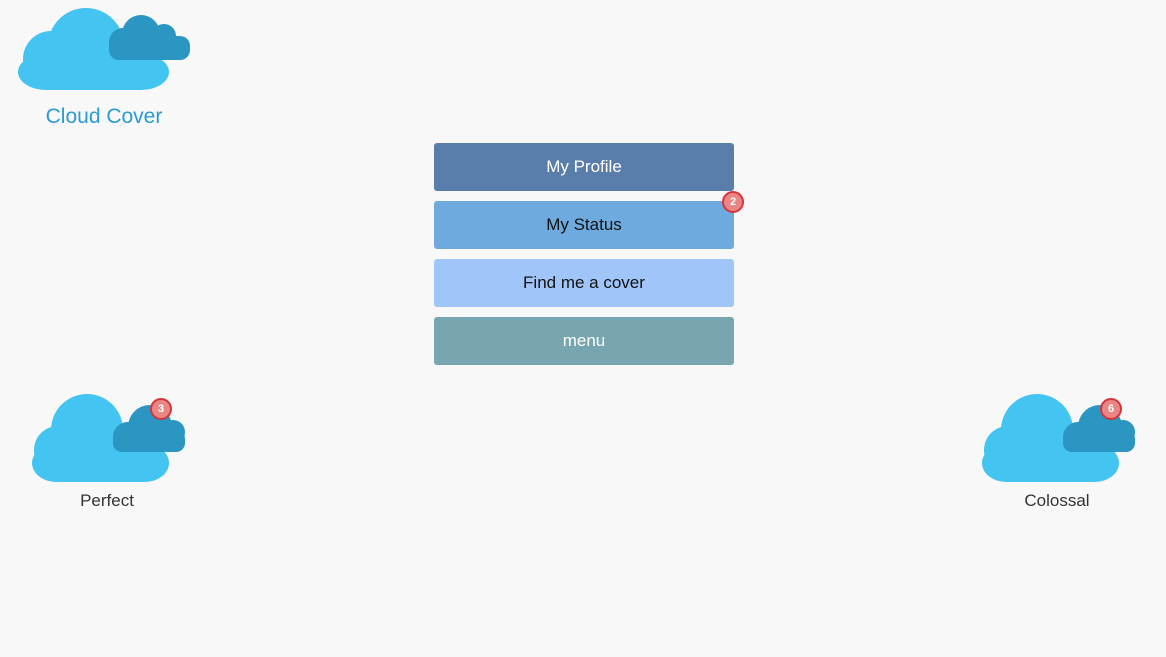 The image size is (1166, 657). I want to click on notification-badge: 3, so click(161, 409).